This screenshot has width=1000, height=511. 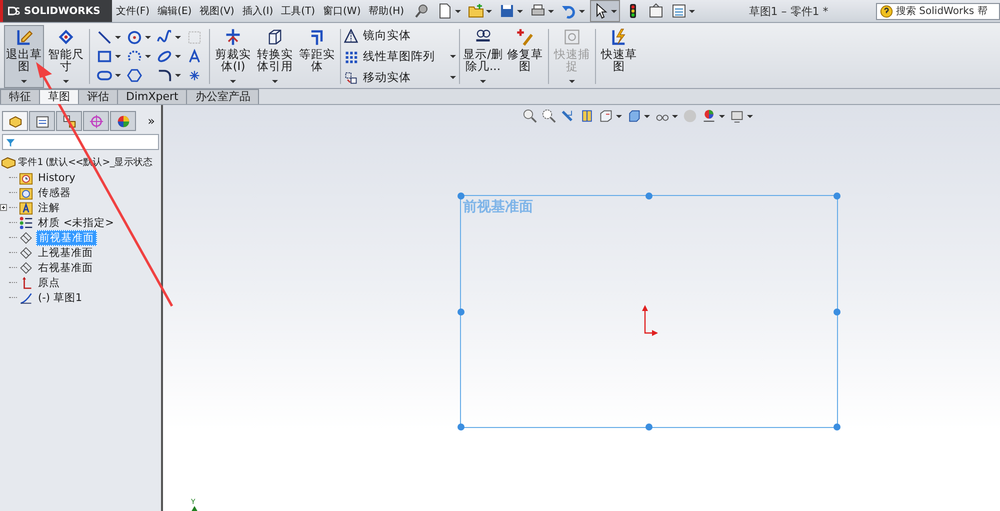 What do you see at coordinates (275, 56) in the screenshot?
I see `ribbon-button: 转换实体引用` at bounding box center [275, 56].